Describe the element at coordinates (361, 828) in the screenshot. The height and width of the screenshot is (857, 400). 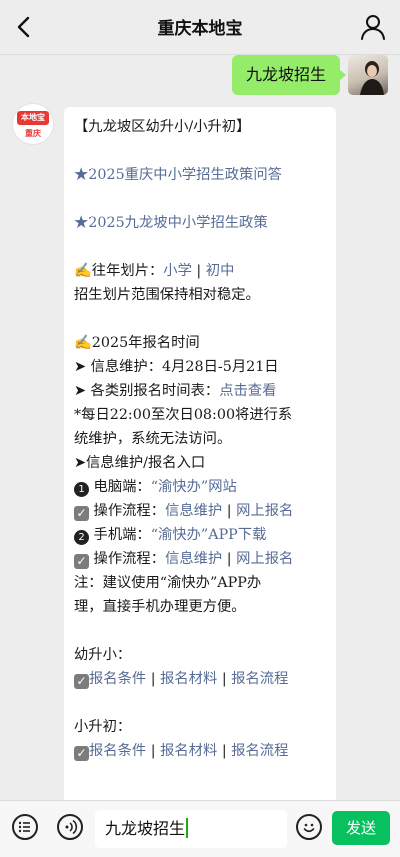
I see `send-button: 发送` at that location.